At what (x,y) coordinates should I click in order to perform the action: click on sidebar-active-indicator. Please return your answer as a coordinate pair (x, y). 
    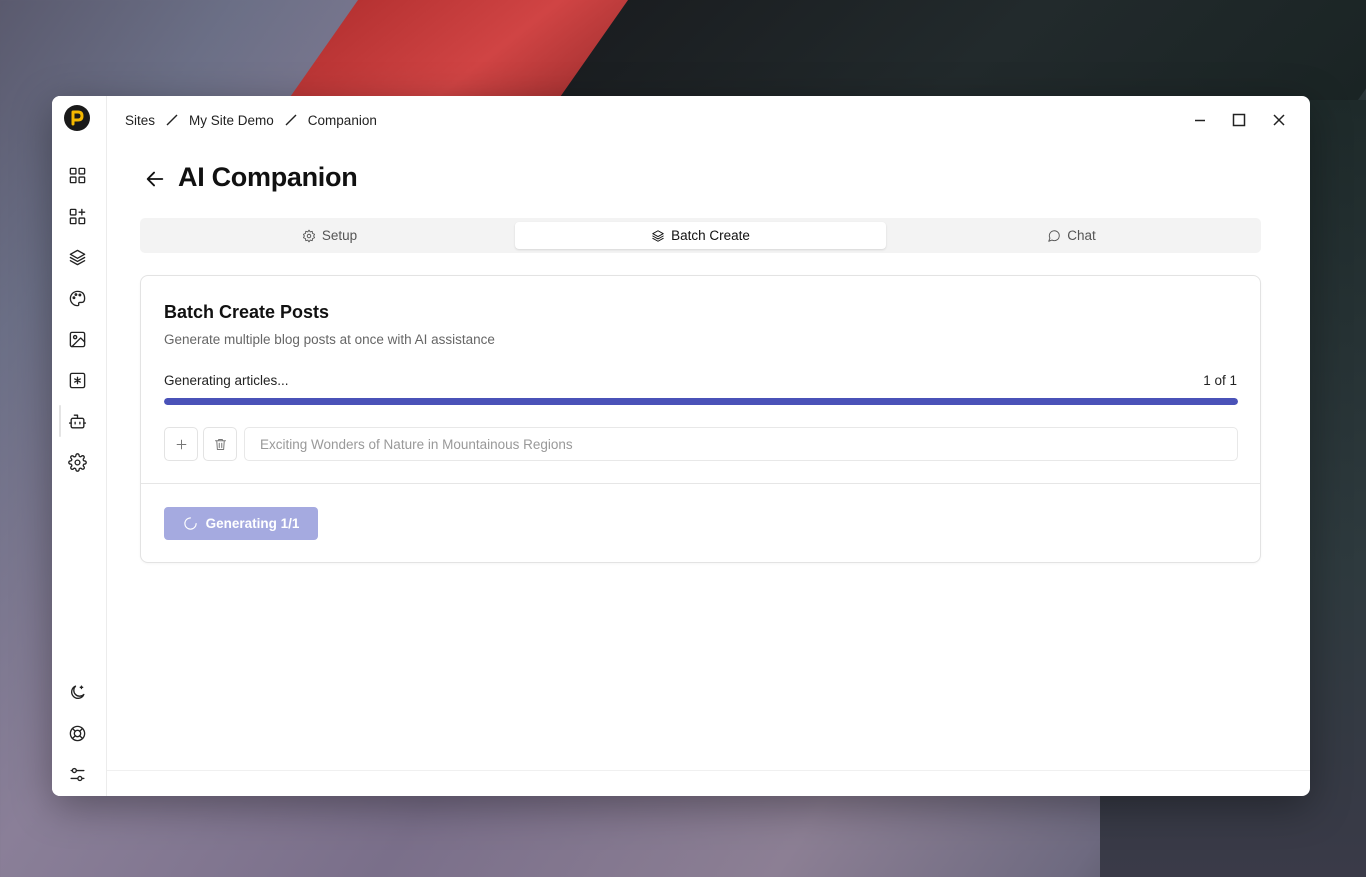
    Looking at the image, I should click on (60, 421).